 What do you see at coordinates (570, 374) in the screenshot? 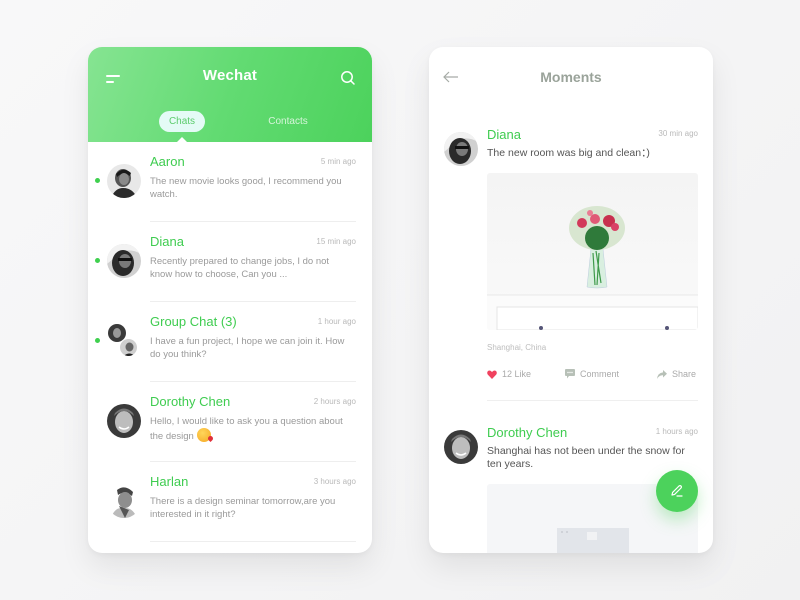
I see `comment-icon` at bounding box center [570, 374].